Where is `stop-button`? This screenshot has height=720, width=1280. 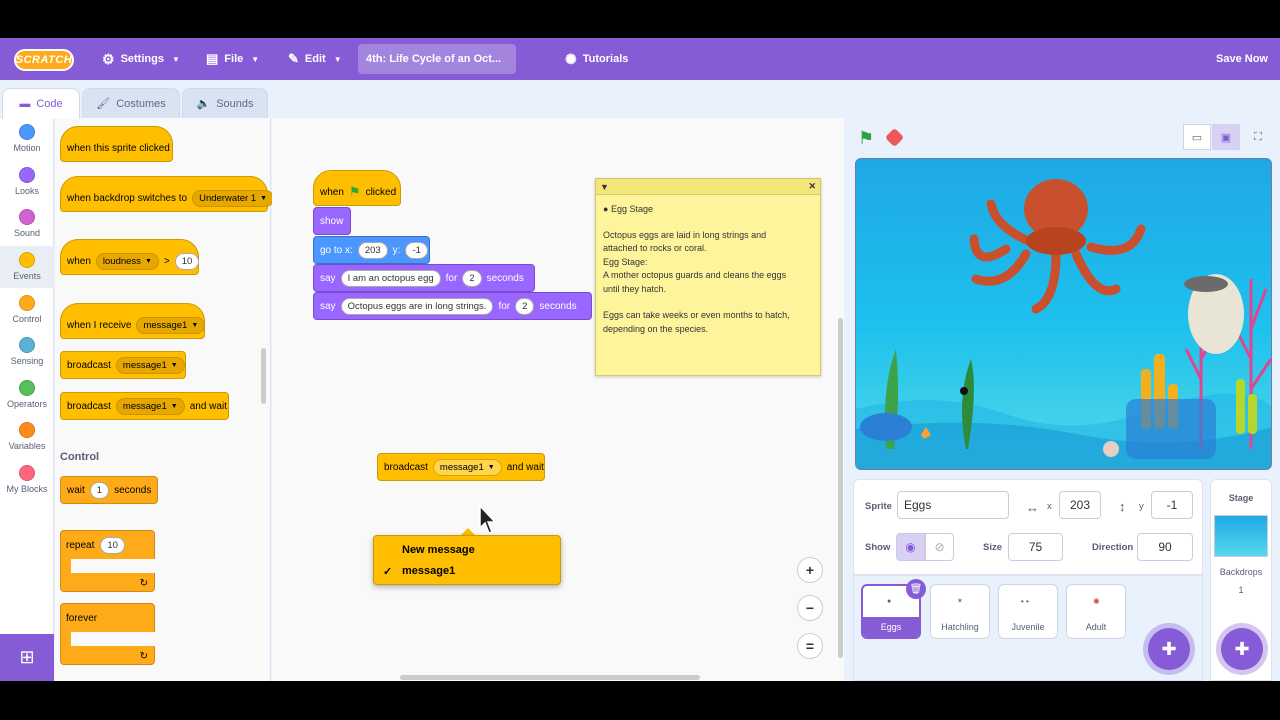
stop-button is located at coordinates (894, 137).